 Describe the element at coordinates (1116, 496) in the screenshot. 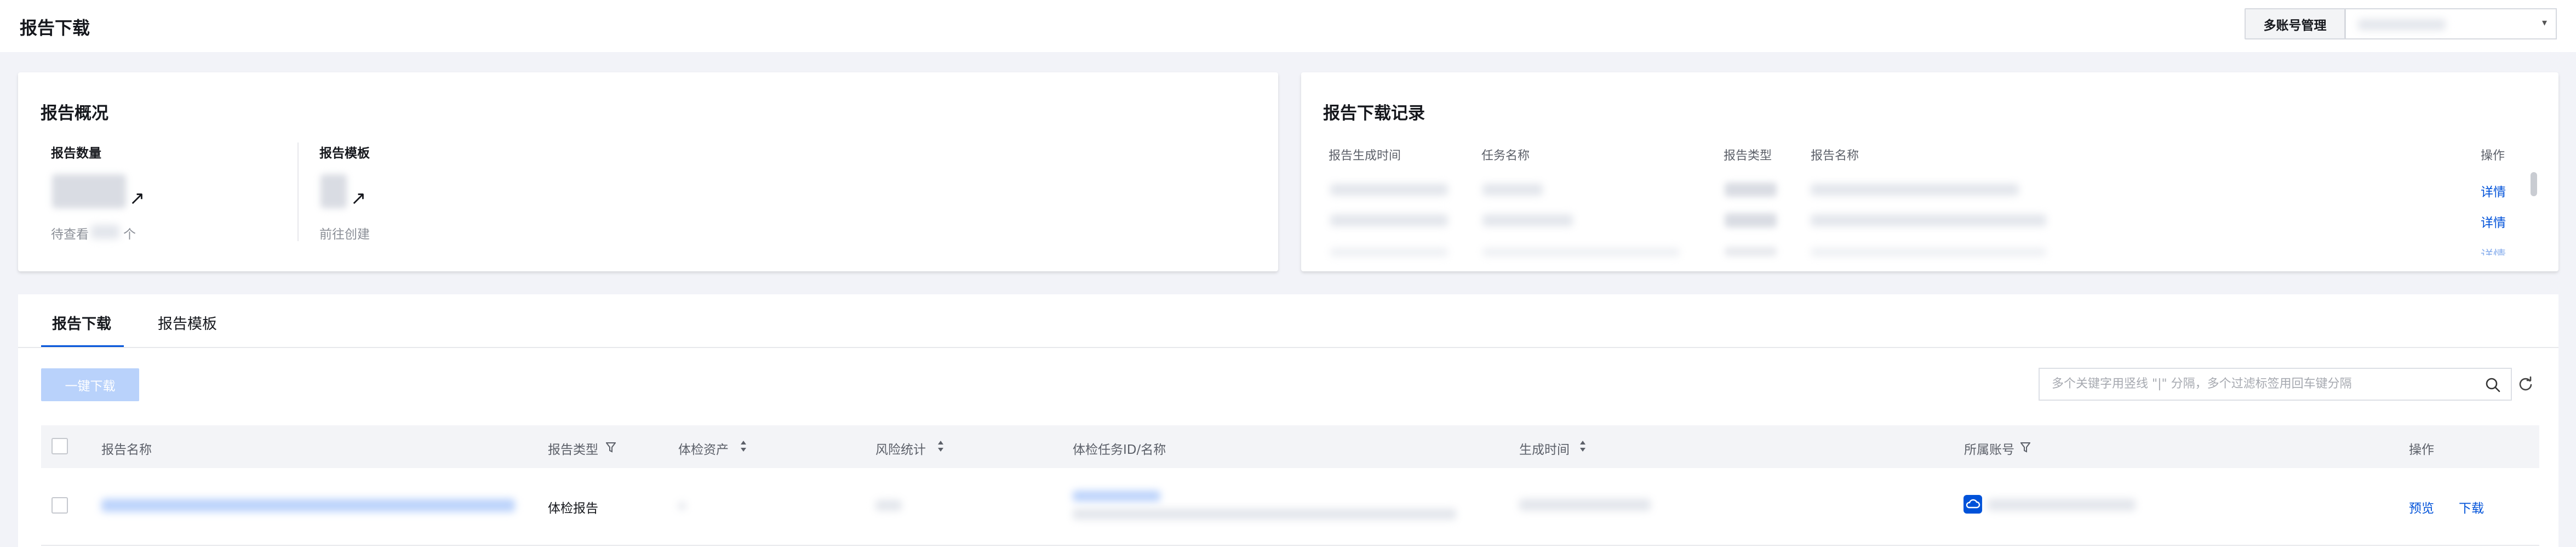

I see `row-task-id` at that location.